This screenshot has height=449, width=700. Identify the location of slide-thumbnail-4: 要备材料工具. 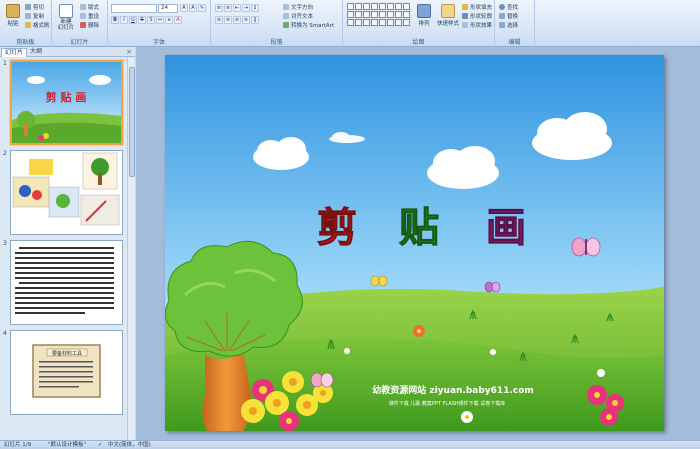
(66, 372).